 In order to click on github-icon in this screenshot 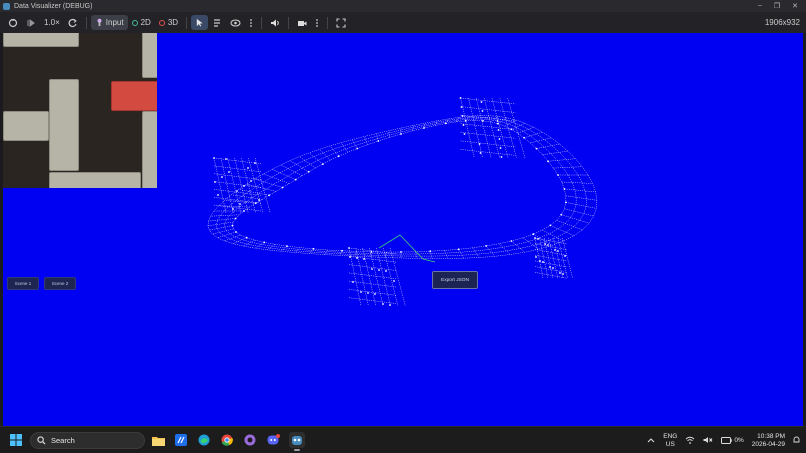, I will do `click(250, 440)`.